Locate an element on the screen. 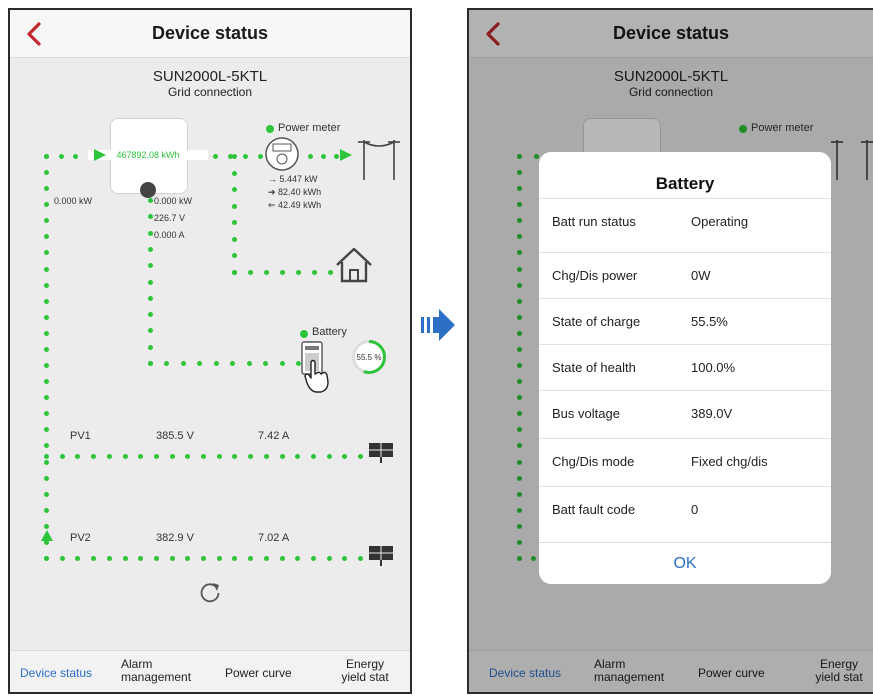  page-title: Device status is located at coordinates (210, 33).